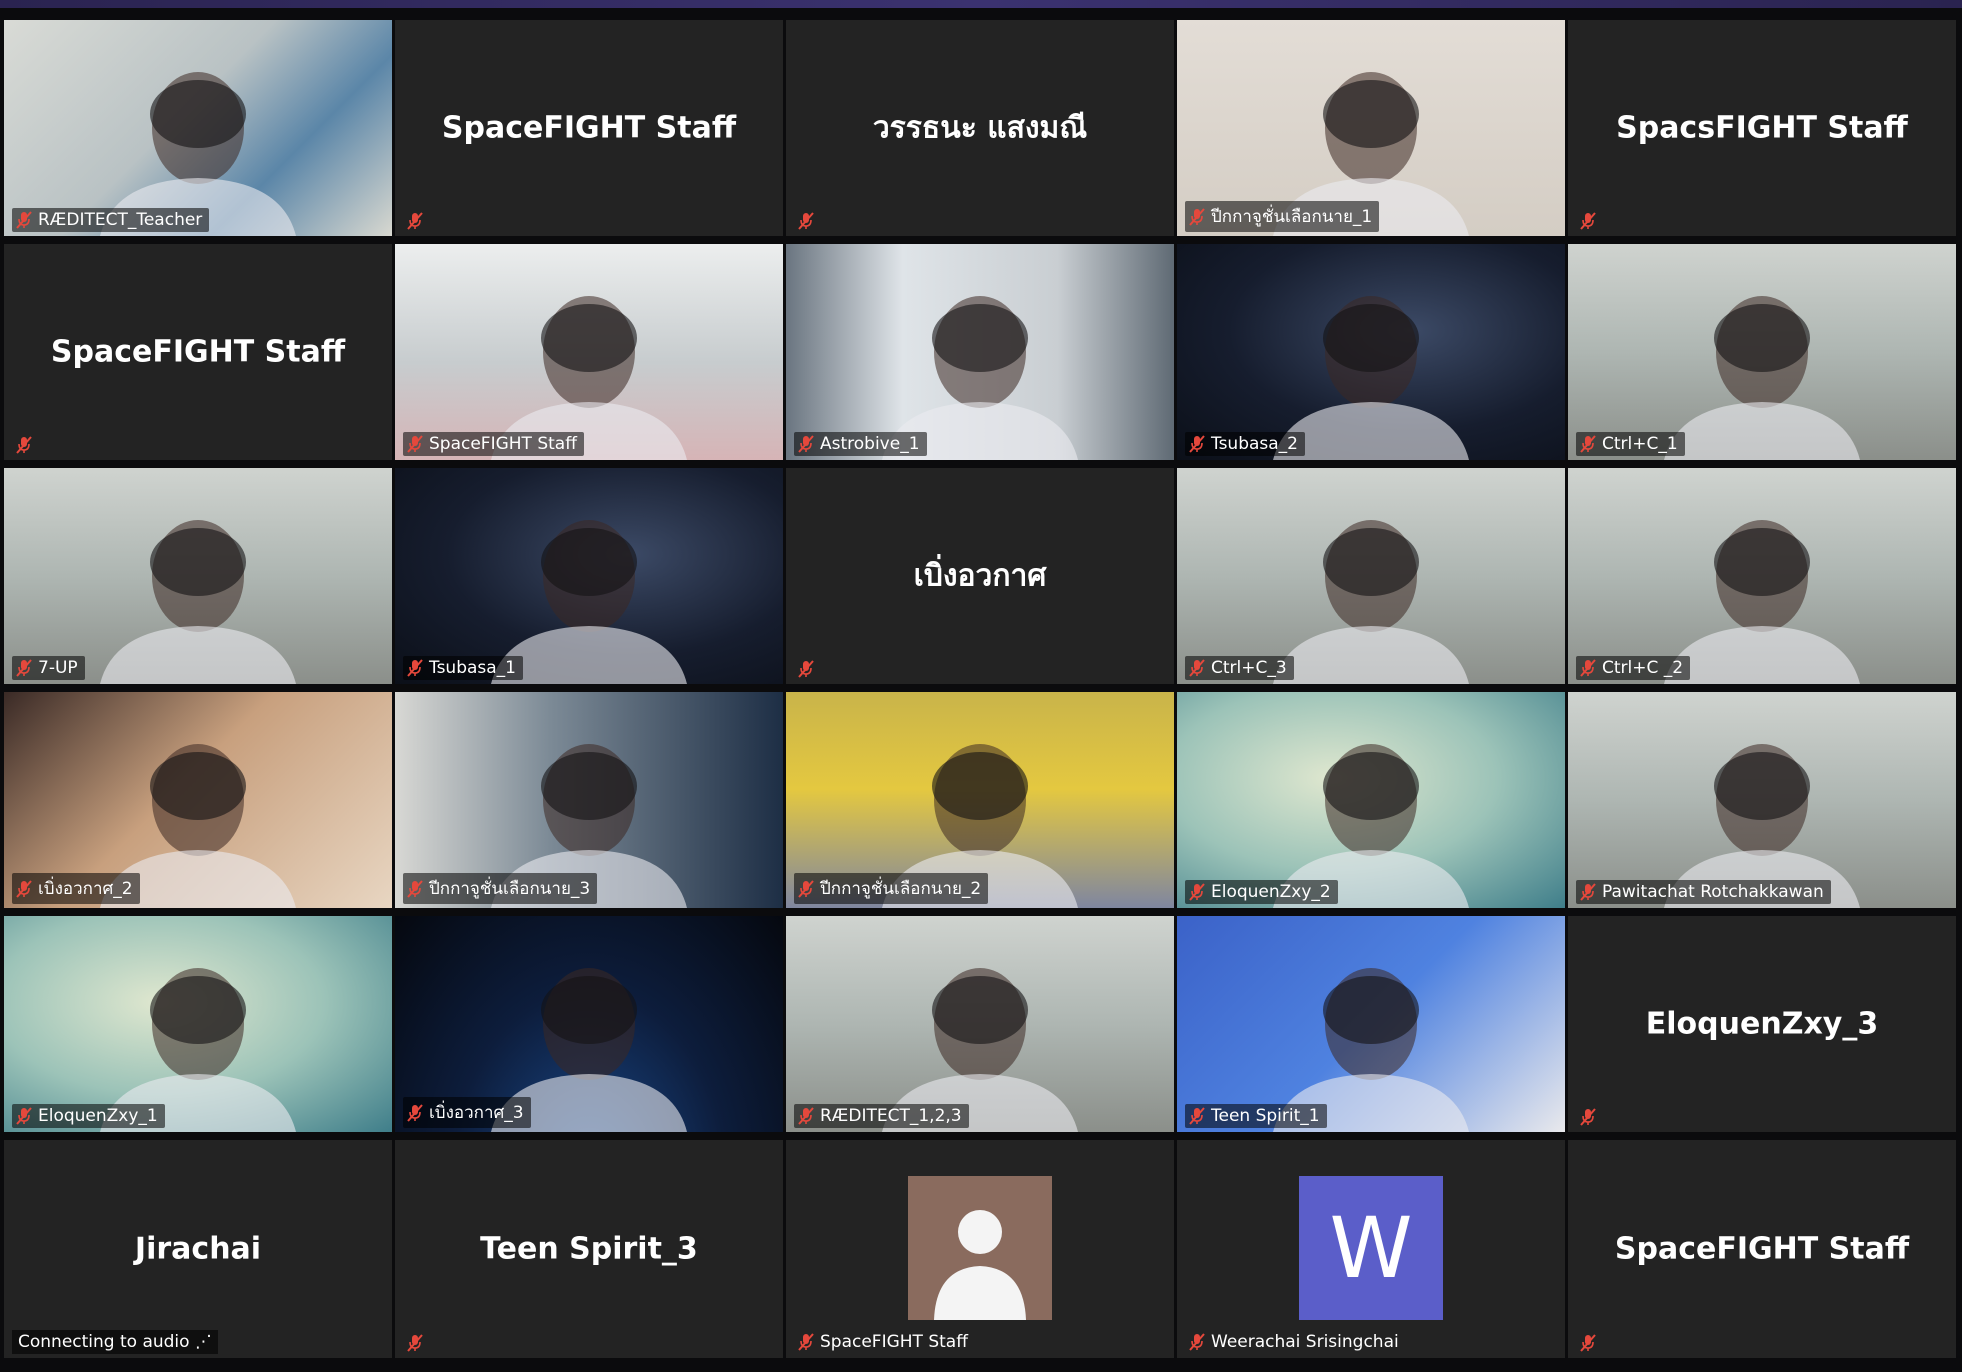 The image size is (1962, 1372). What do you see at coordinates (1255, 444) in the screenshot?
I see `participant-name: Tsubasa_2` at bounding box center [1255, 444].